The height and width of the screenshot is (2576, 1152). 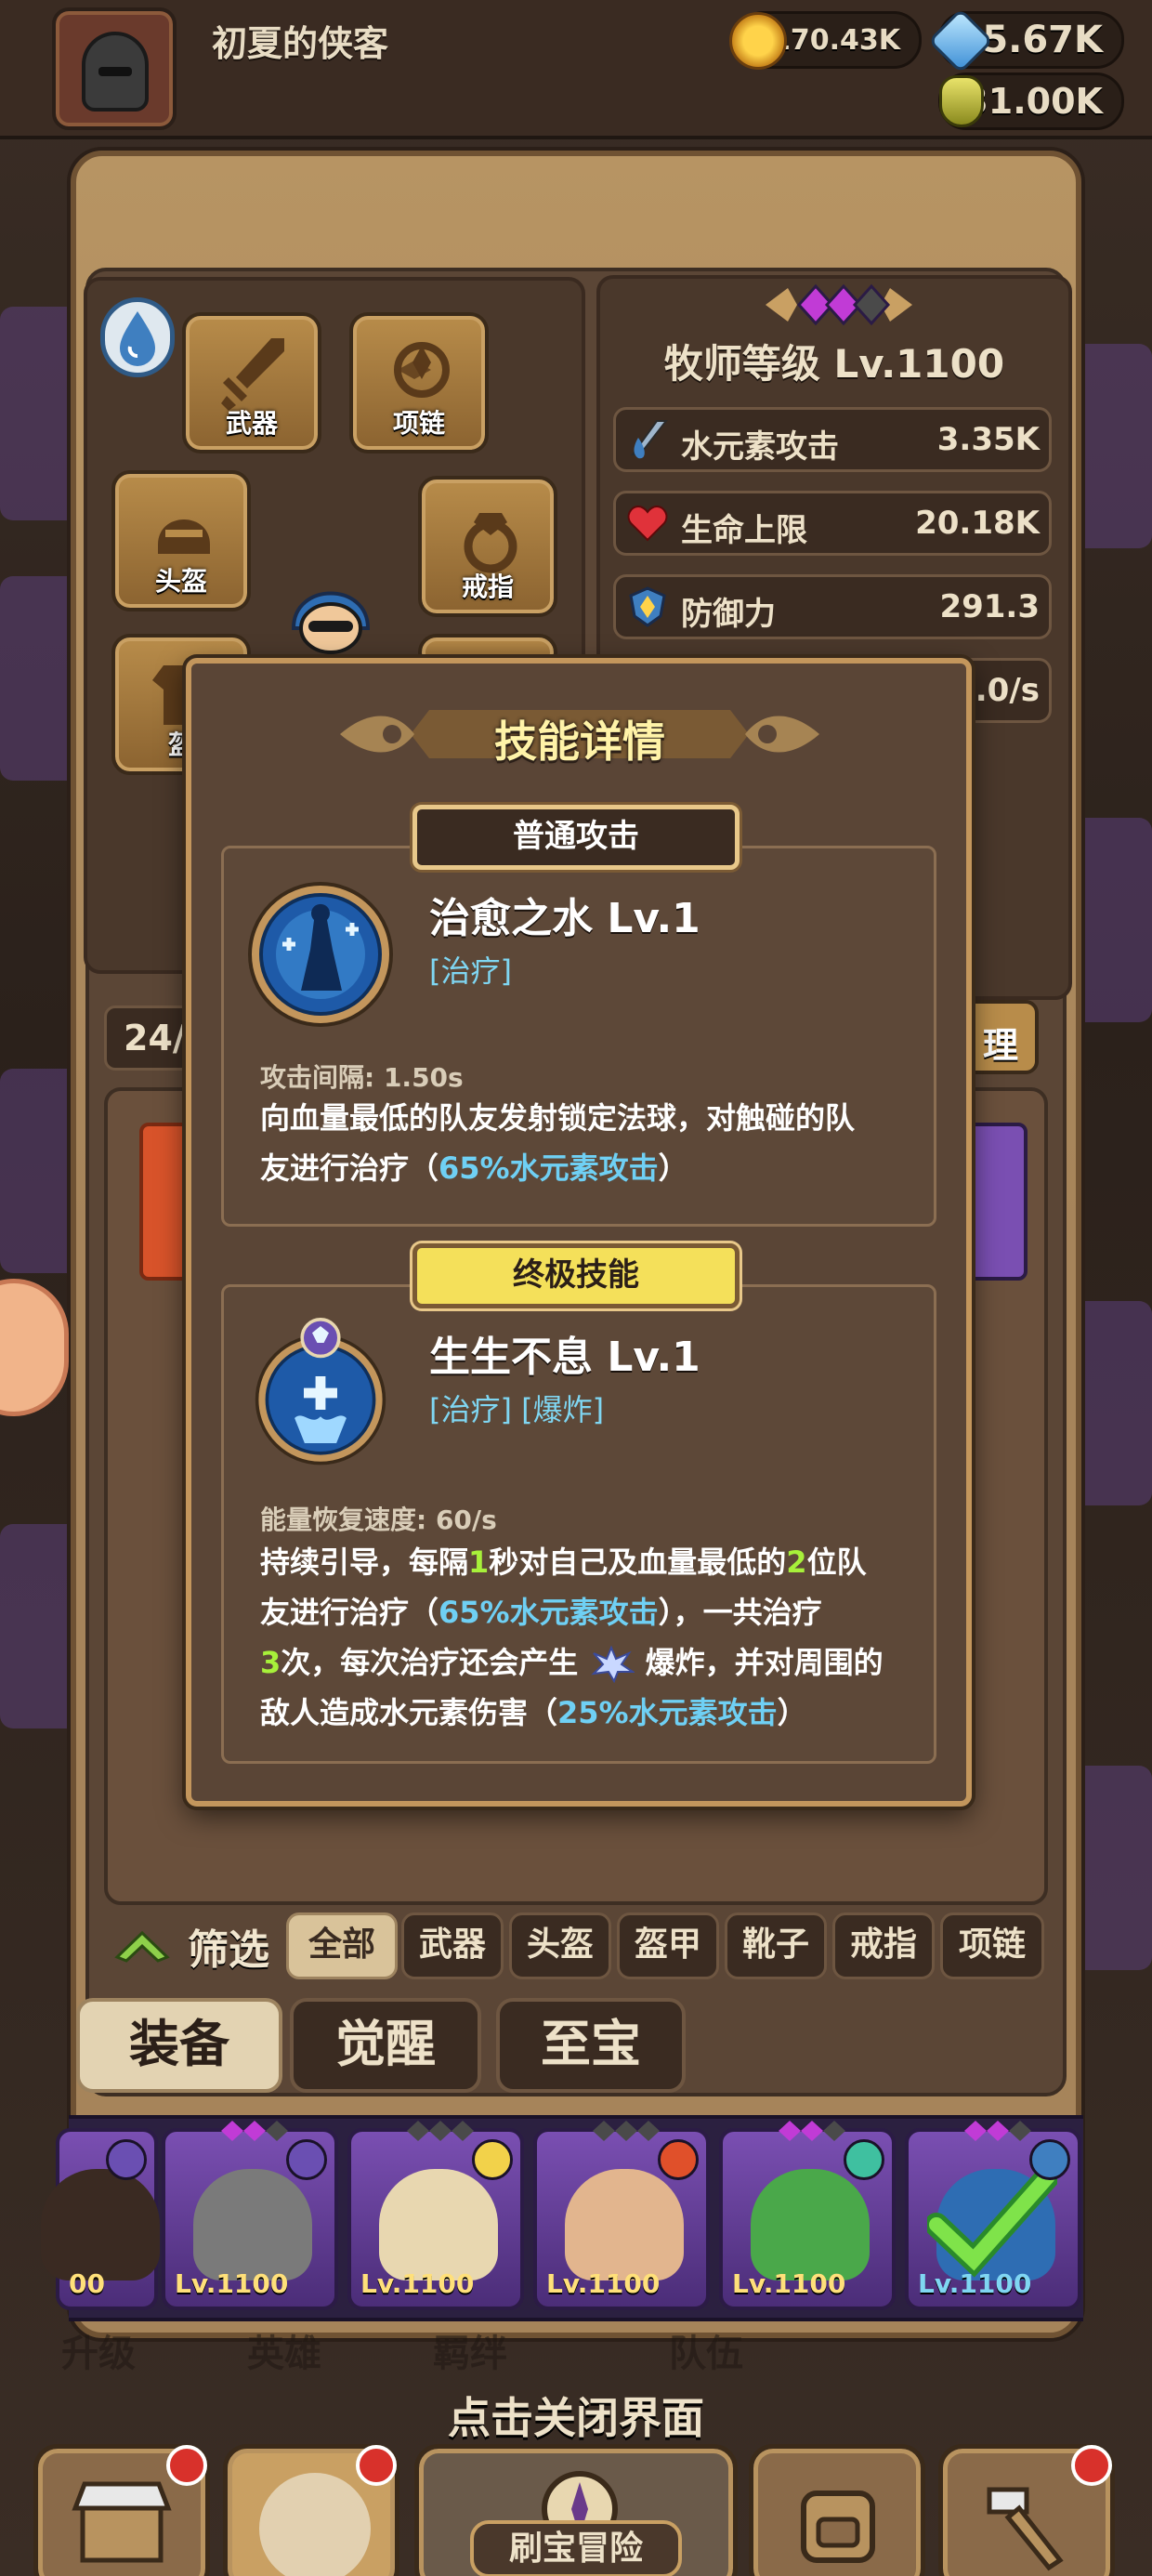 I want to click on energy-regen-speed: 能量恢复速度: 60/s, so click(x=378, y=1520).